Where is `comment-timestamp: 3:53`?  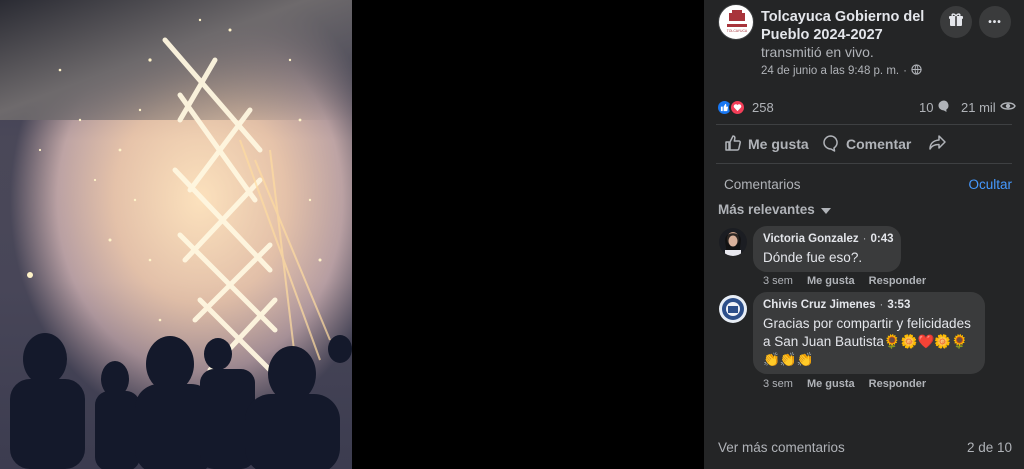 comment-timestamp: 3:53 is located at coordinates (898, 305).